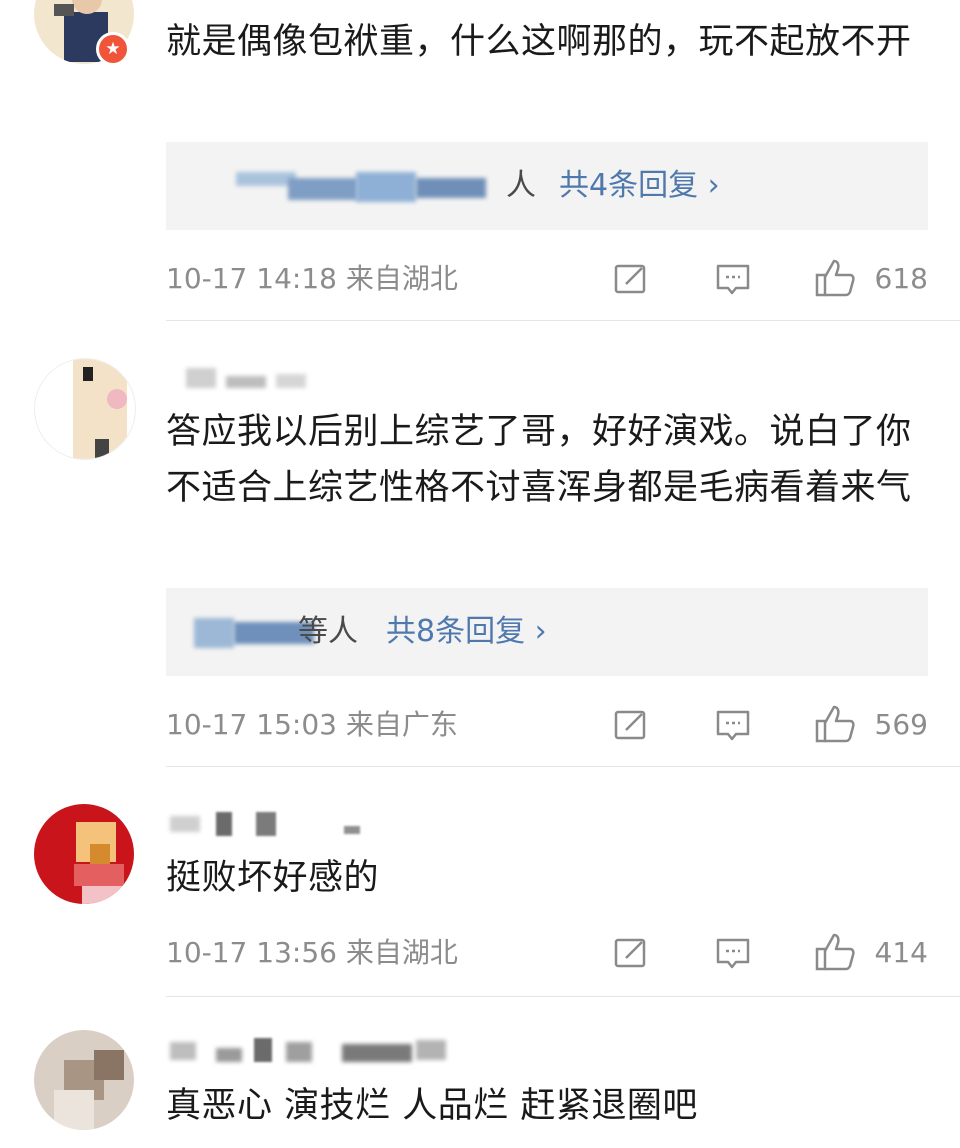  Describe the element at coordinates (901, 278) in the screenshot. I see `like-count: 618` at that location.